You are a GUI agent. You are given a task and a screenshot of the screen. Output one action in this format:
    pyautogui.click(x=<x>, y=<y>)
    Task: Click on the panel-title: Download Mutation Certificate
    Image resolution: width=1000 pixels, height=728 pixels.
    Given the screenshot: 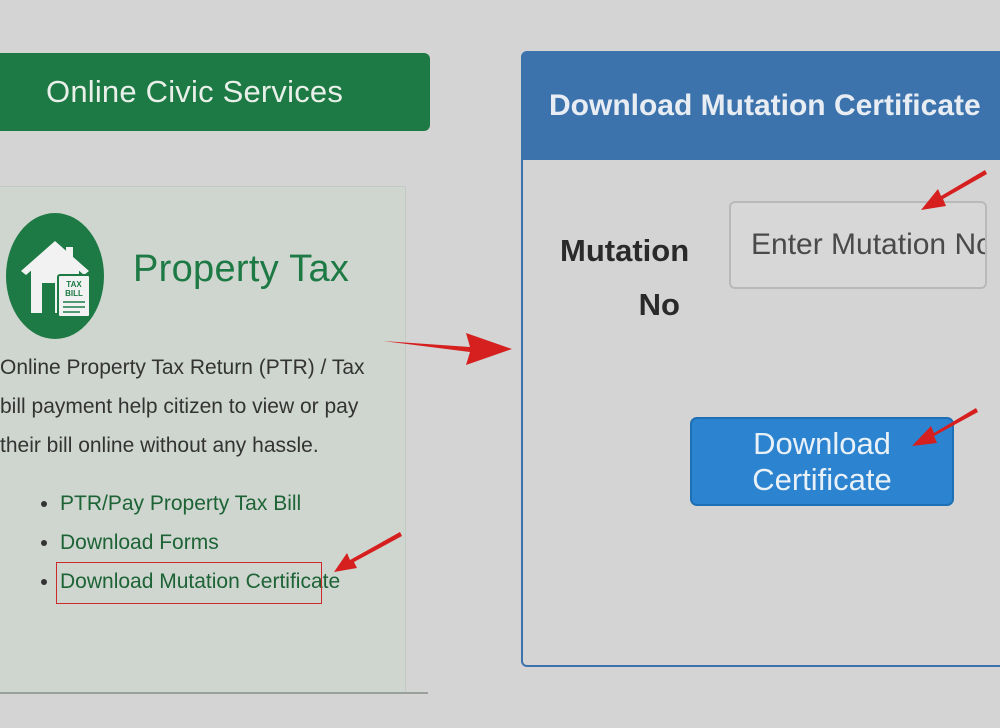 What is the action you would take?
    pyautogui.click(x=765, y=105)
    